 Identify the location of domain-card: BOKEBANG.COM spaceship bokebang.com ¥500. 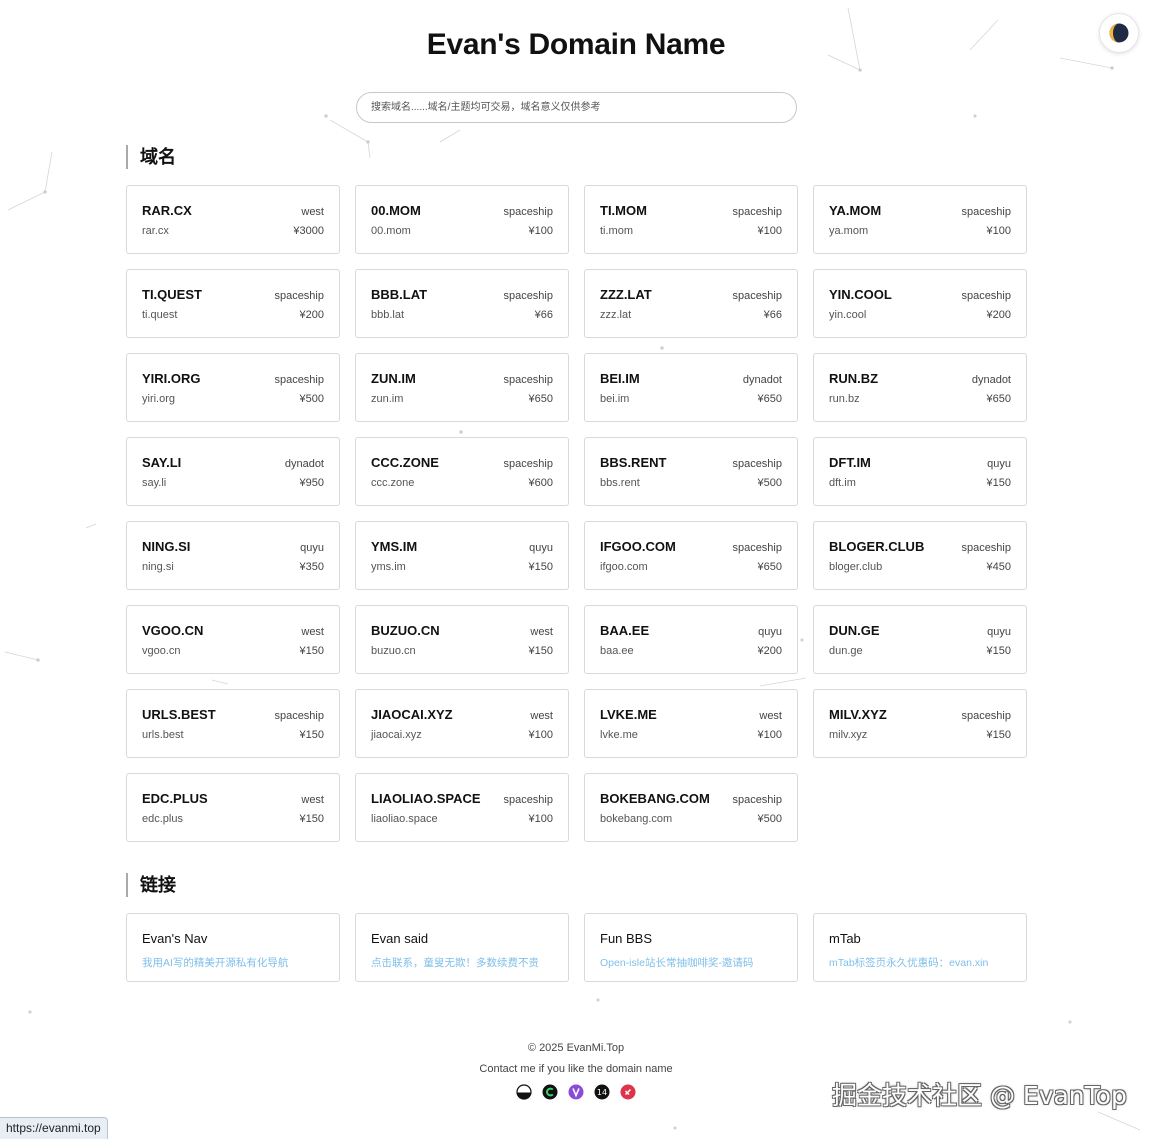
(691, 807).